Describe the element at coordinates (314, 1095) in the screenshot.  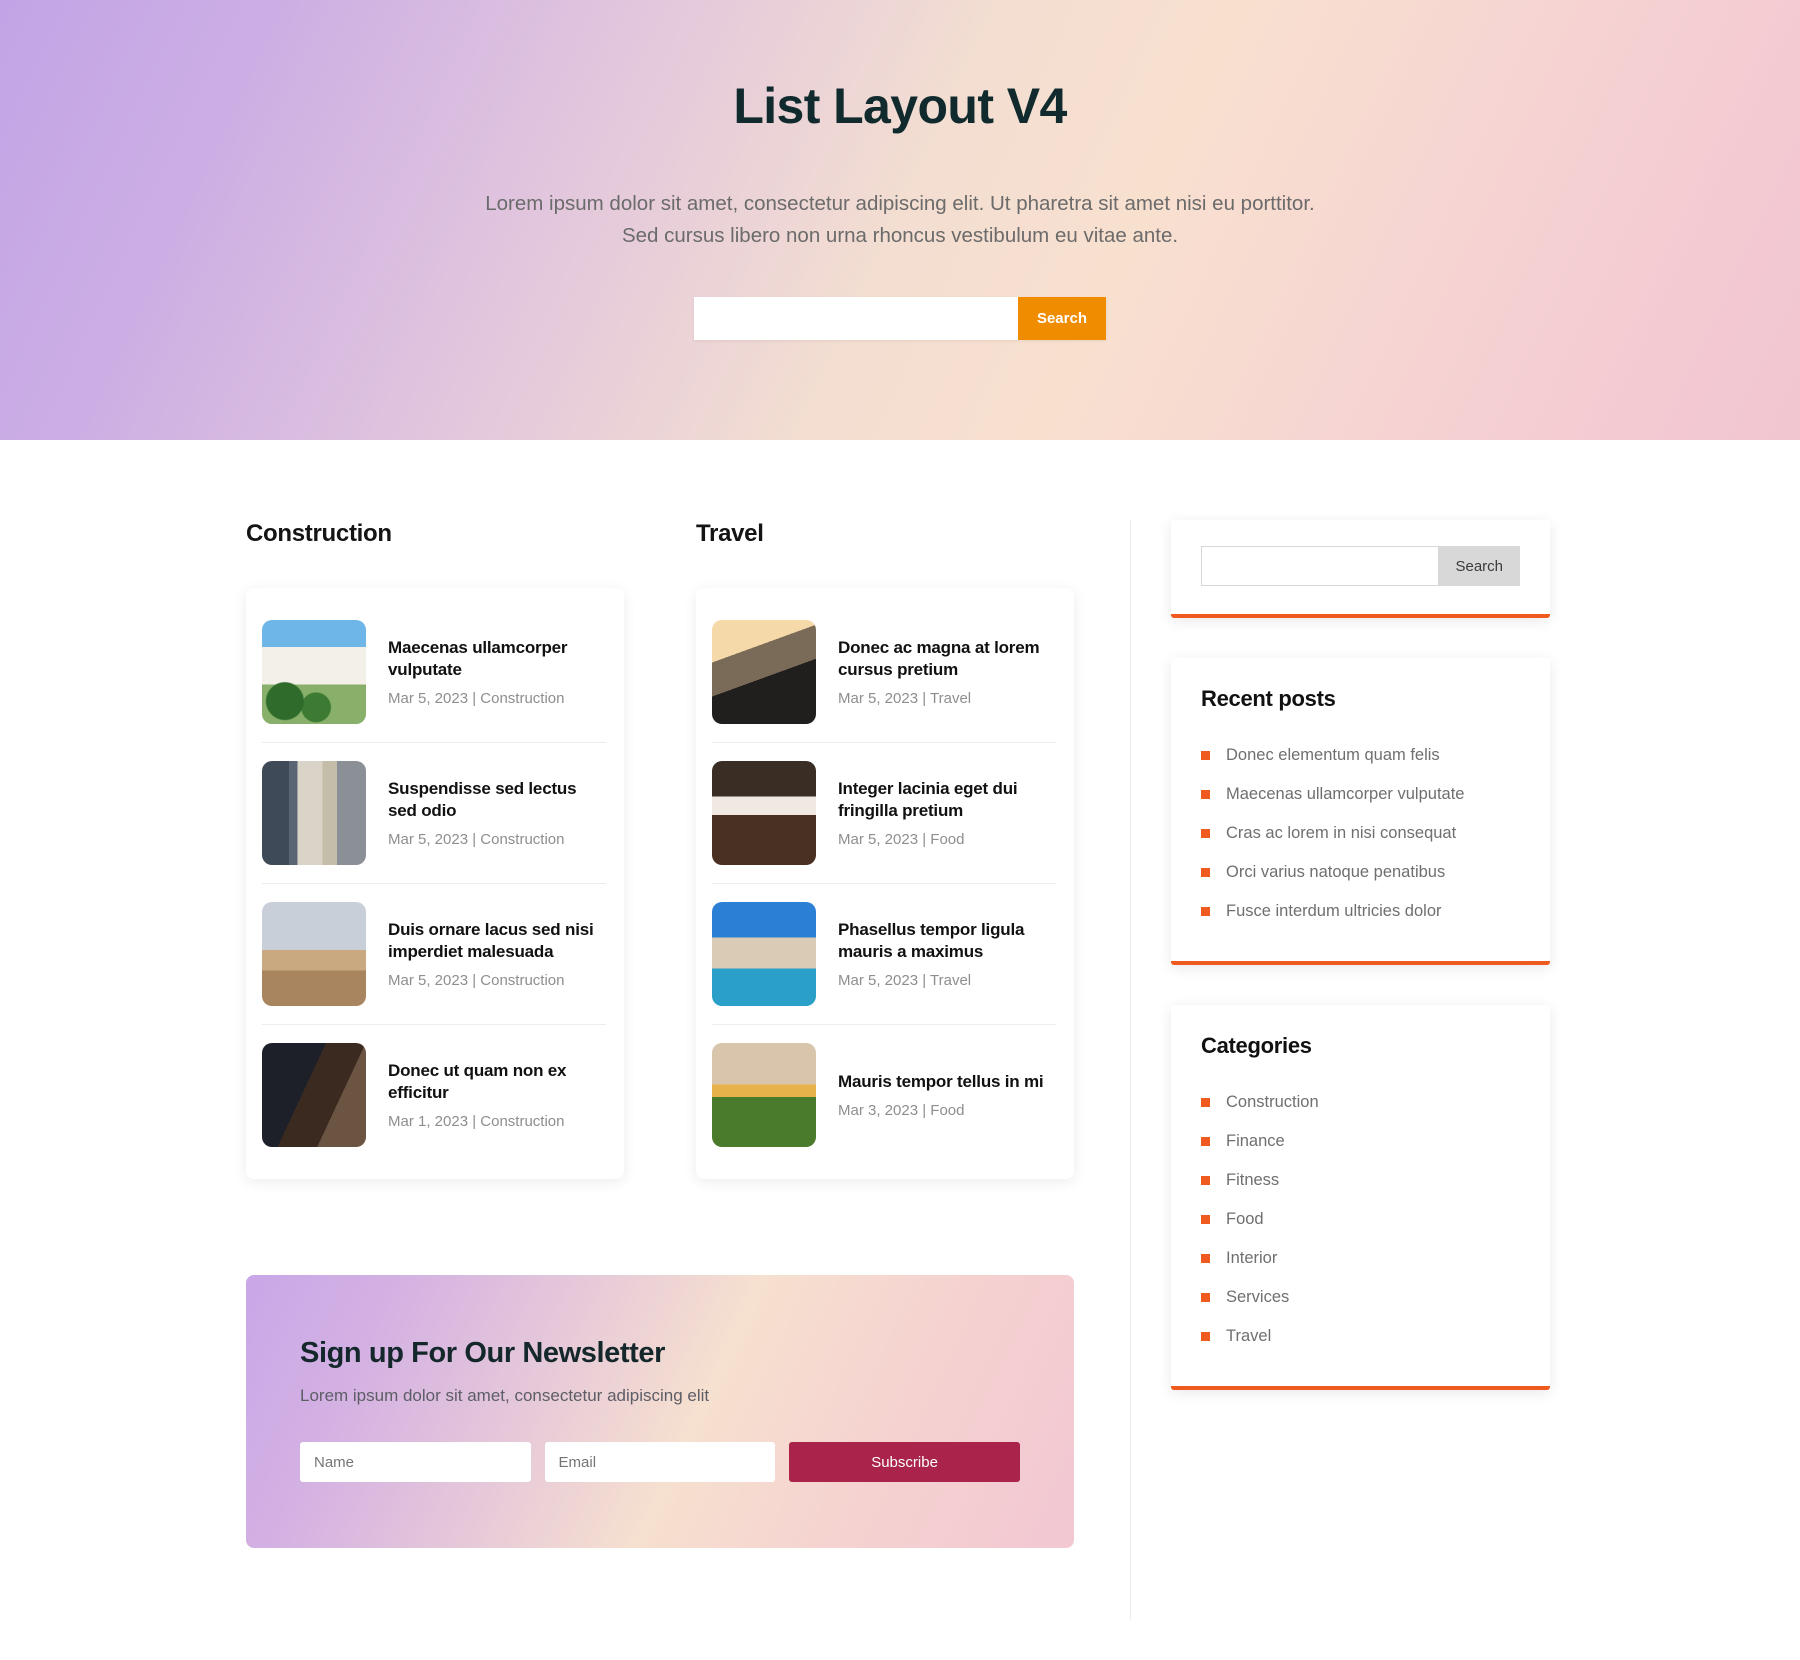
I see `post-thumbnail-leather` at that location.